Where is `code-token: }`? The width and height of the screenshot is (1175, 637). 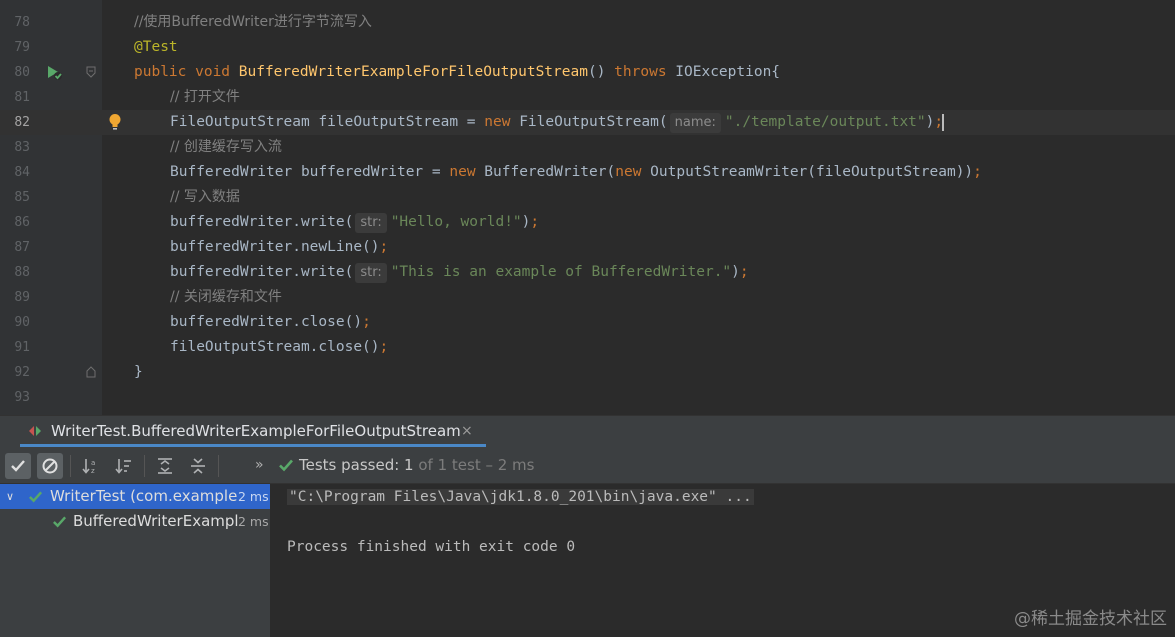 code-token: } is located at coordinates (138, 372).